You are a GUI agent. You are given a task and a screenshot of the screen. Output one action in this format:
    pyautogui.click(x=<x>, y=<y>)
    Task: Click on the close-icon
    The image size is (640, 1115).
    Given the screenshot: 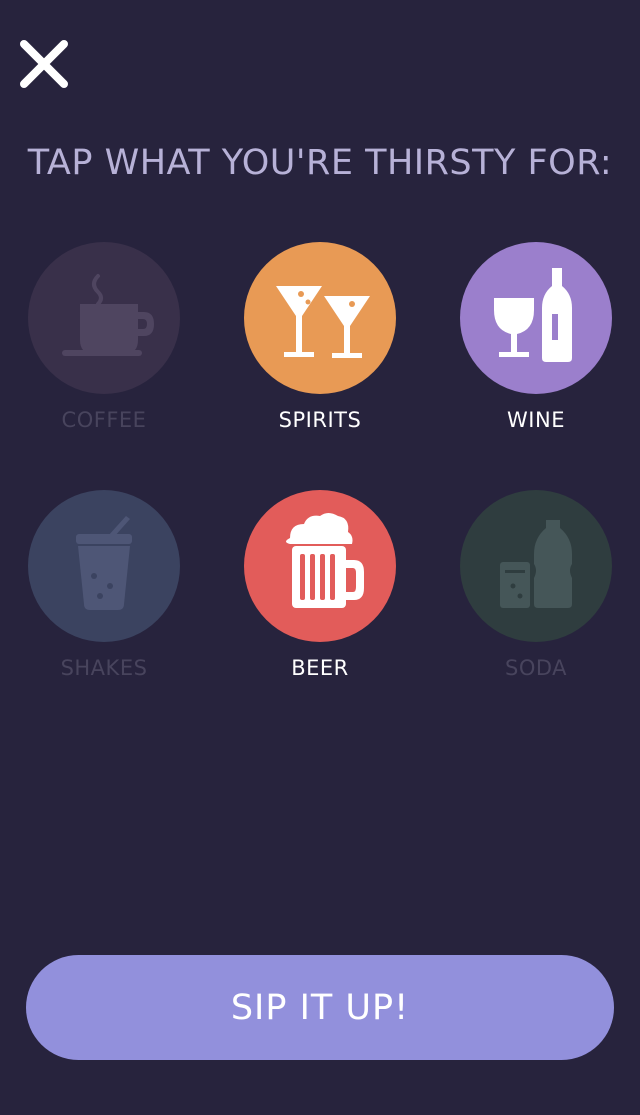 What is the action you would take?
    pyautogui.click(x=44, y=64)
    